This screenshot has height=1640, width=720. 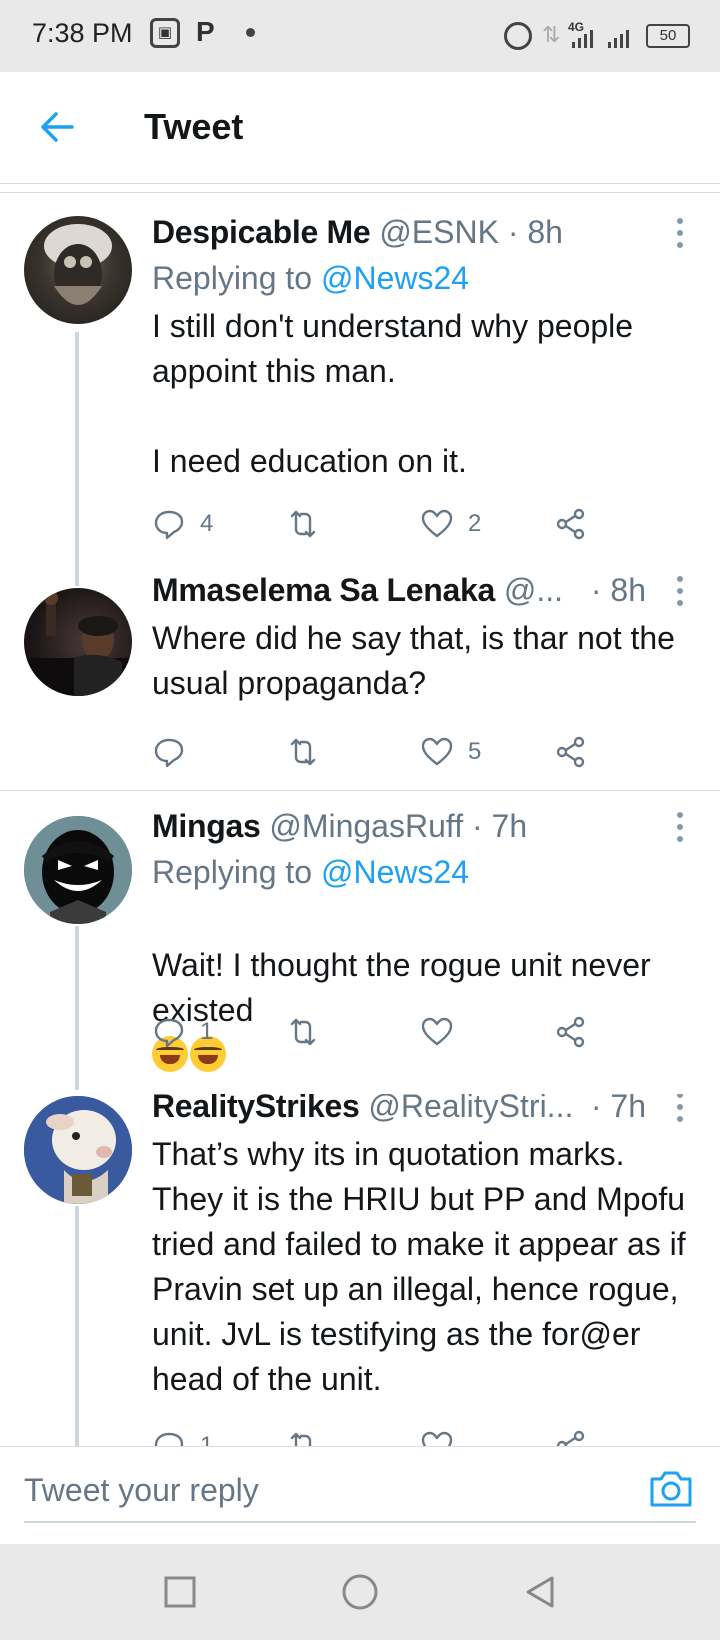 I want to click on system-nav-bar, so click(x=360, y=1592).